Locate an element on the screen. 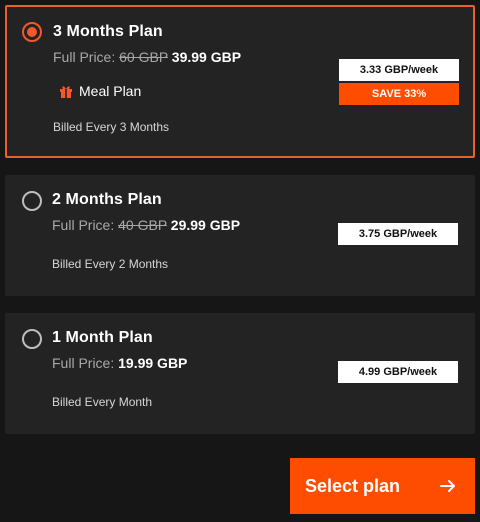 This screenshot has height=522, width=480. radio-dot is located at coordinates (32, 32).